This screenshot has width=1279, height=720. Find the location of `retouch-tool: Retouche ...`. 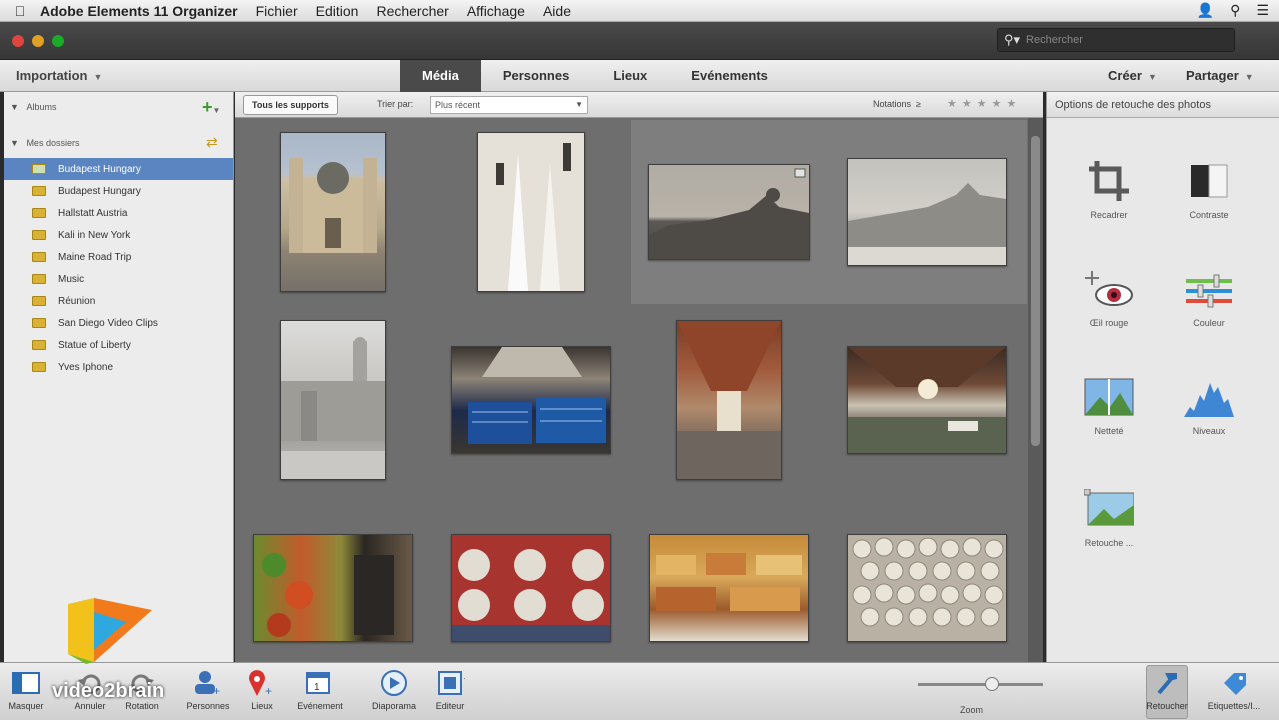

retouch-tool: Retouche ... is located at coordinates (1109, 516).